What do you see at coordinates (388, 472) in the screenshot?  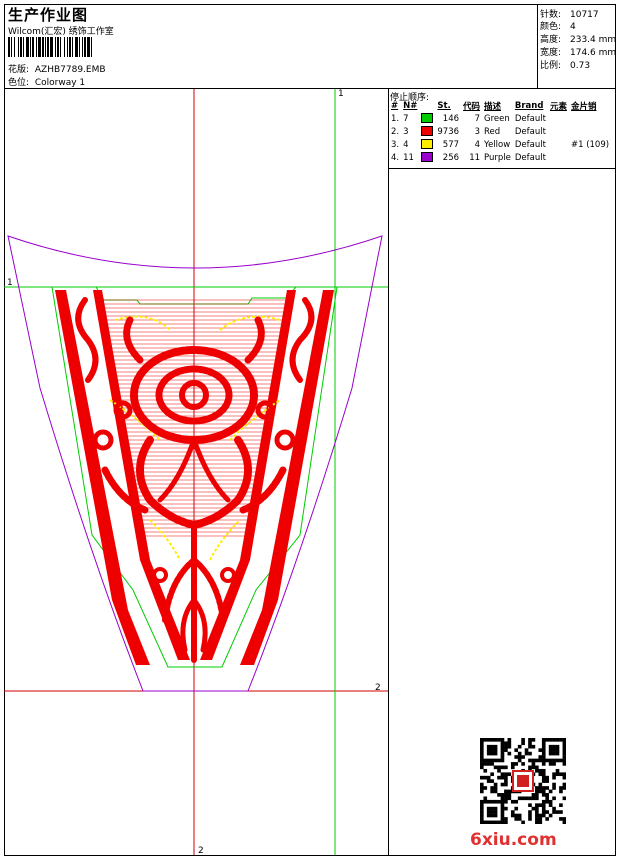 I see `panel-divider` at bounding box center [388, 472].